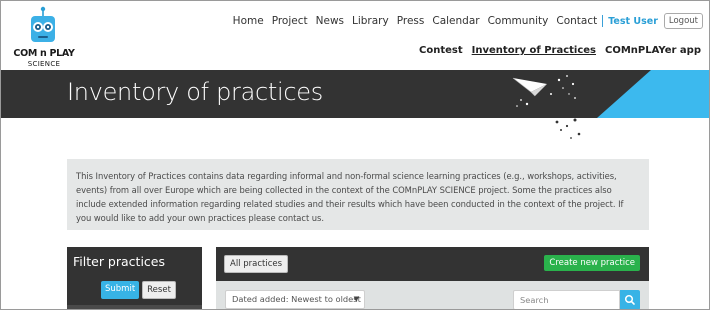 This screenshot has width=710, height=310. Describe the element at coordinates (256, 264) in the screenshot. I see `all-practices-button: All practices` at that location.